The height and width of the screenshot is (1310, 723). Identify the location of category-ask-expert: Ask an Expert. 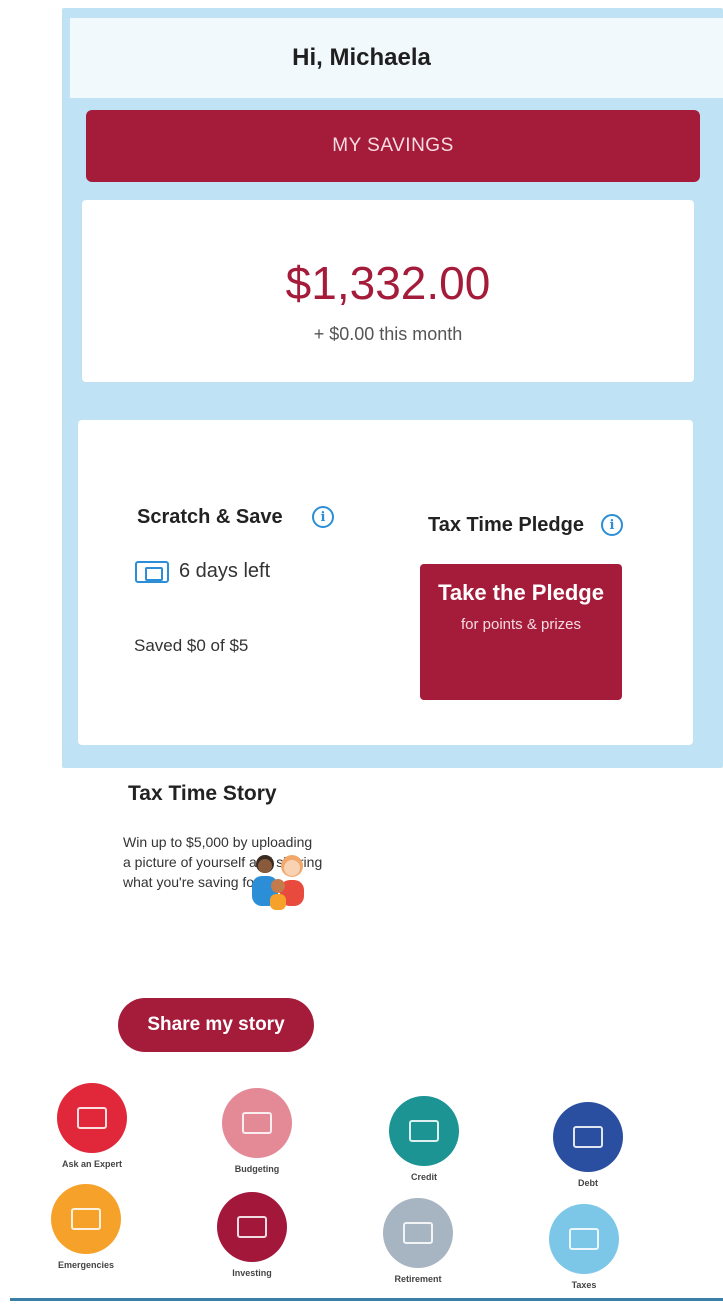
(92, 1126).